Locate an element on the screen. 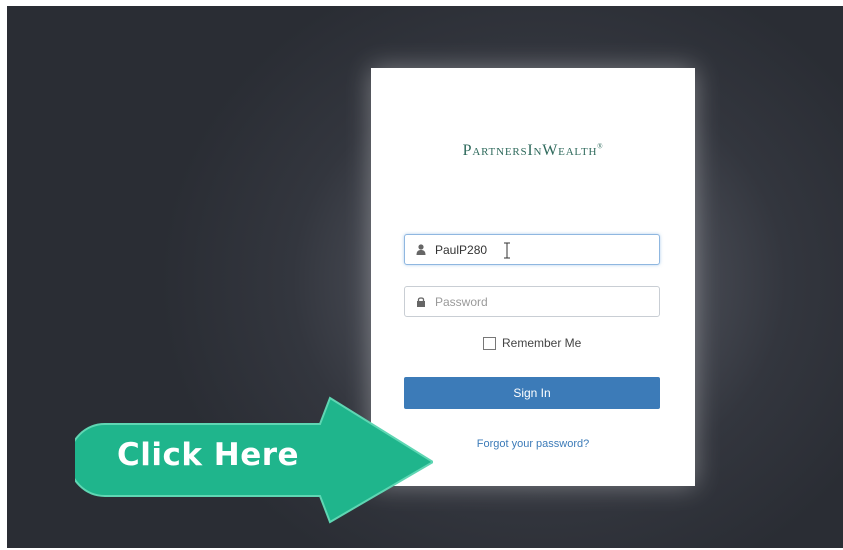 The height and width of the screenshot is (550, 843). username-field is located at coordinates (532, 249).